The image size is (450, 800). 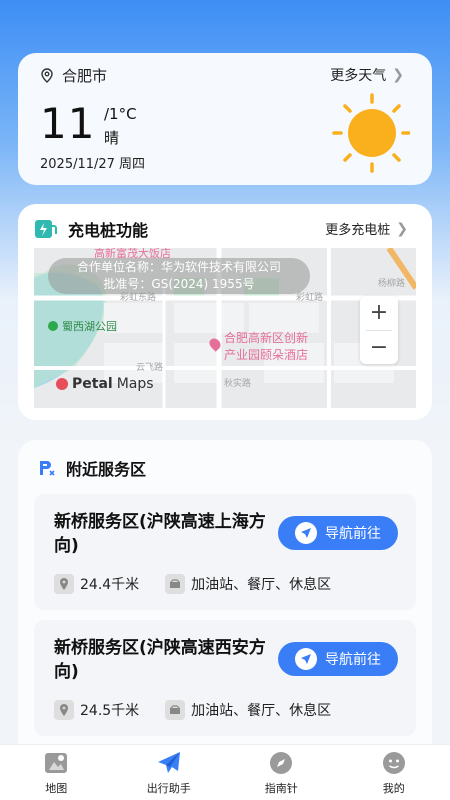 What do you see at coordinates (393, 762) in the screenshot?
I see `smiley-icon` at bounding box center [393, 762].